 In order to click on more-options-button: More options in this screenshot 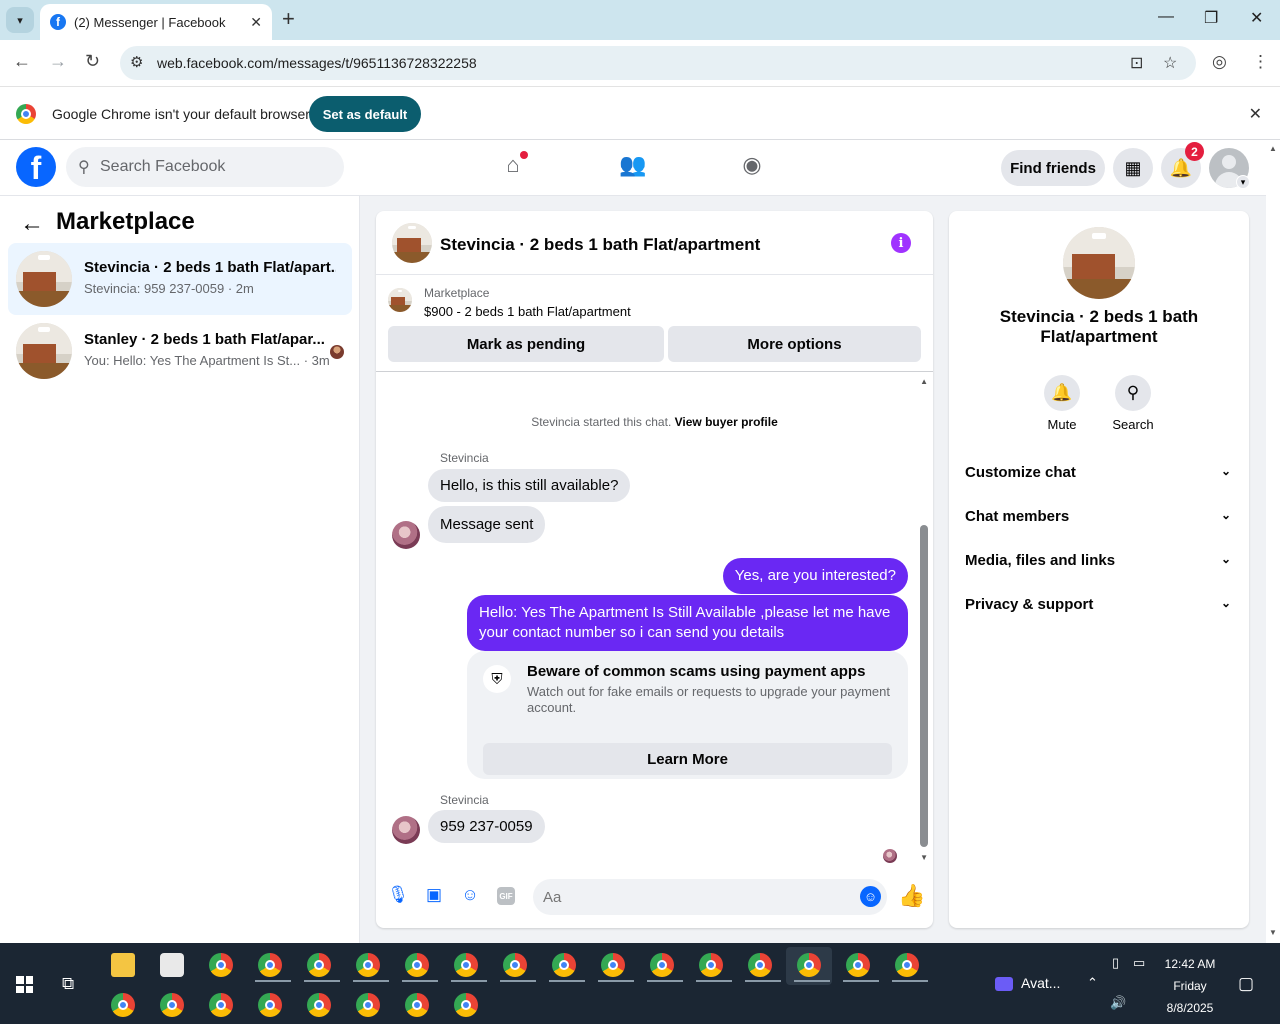, I will do `click(794, 344)`.